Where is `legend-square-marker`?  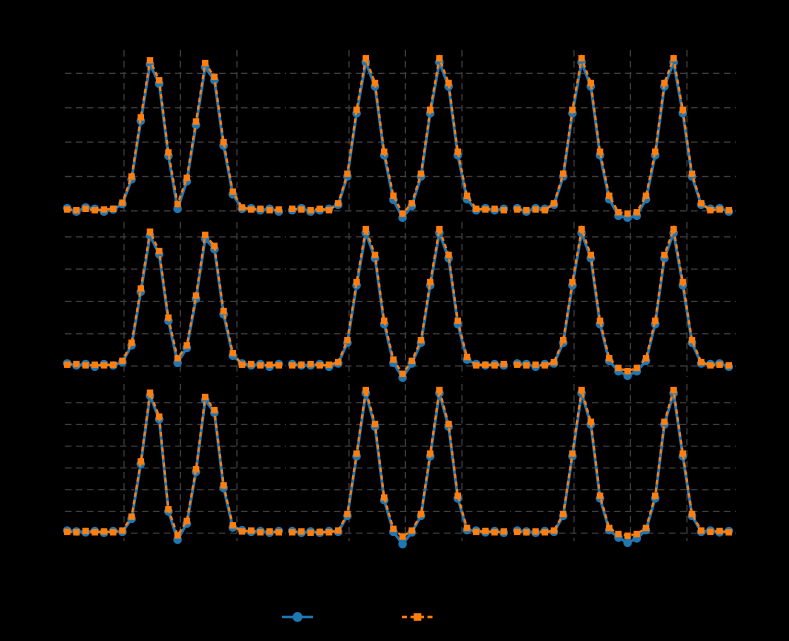
legend-square-marker is located at coordinates (417, 617).